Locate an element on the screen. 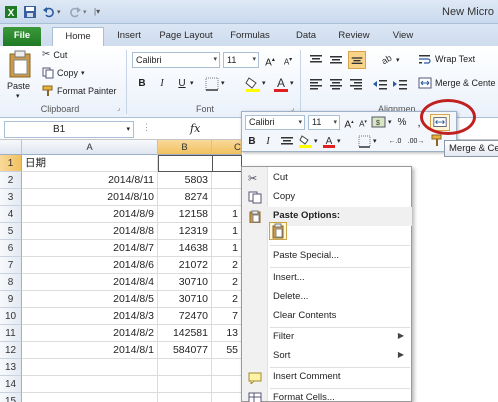 The width and height of the screenshot is (498, 402). mini-align-center-icon is located at coordinates (287, 141).